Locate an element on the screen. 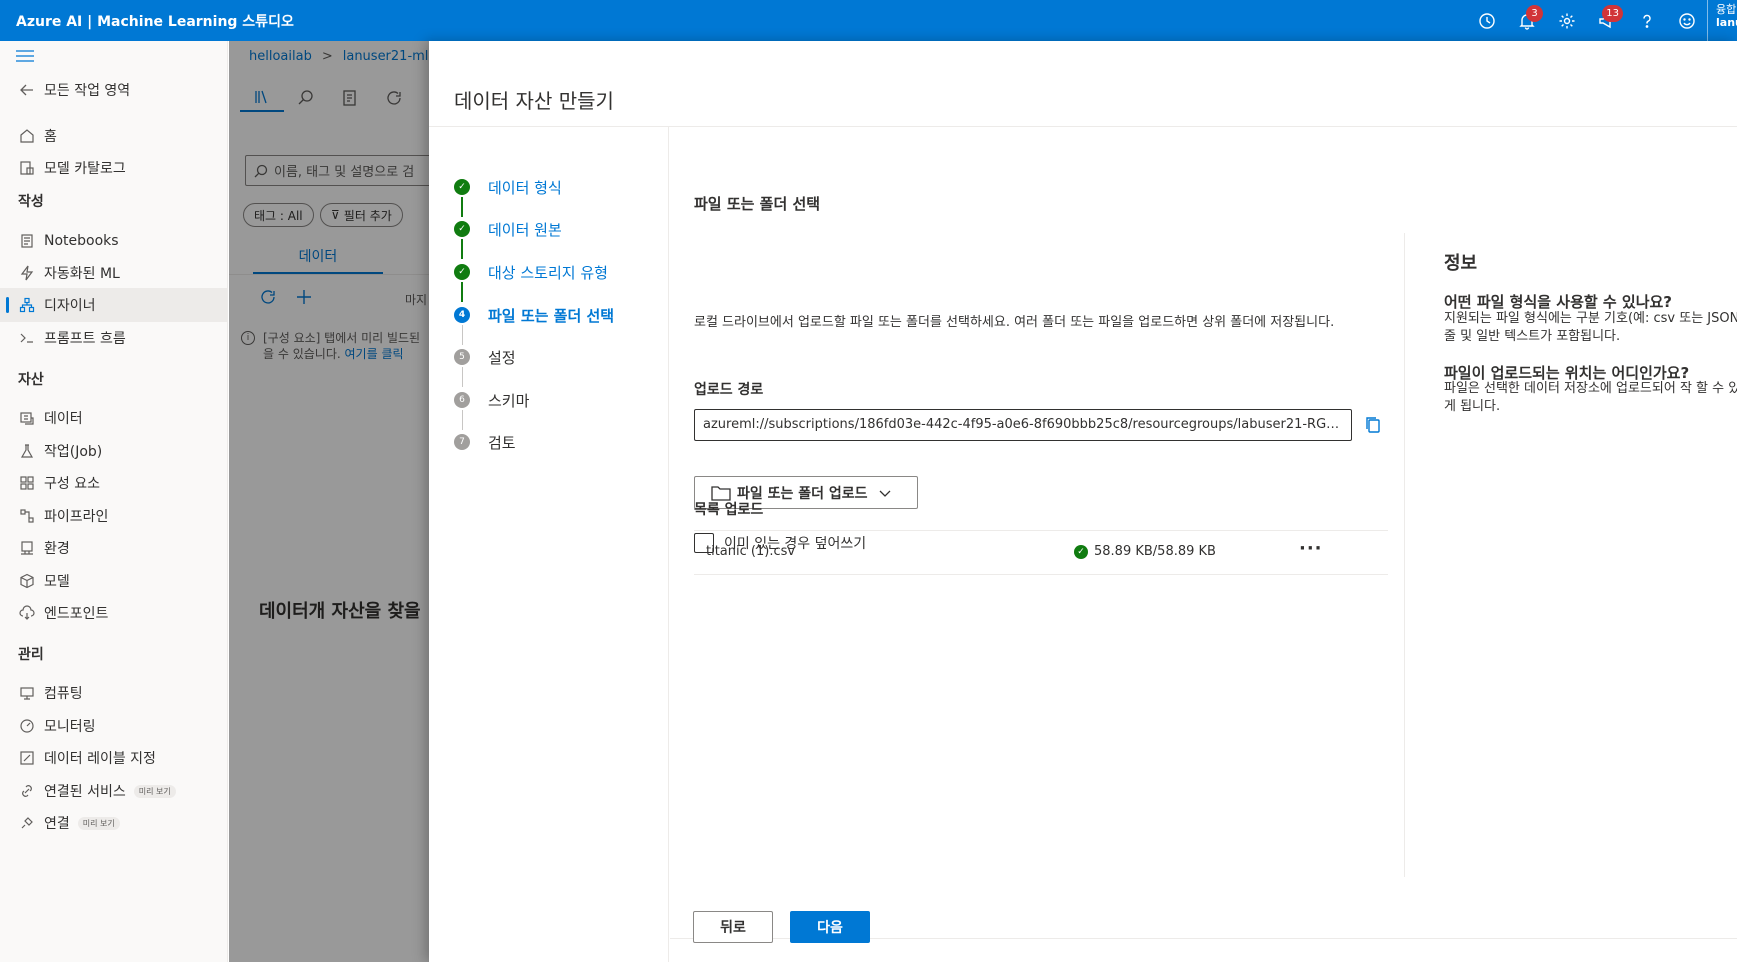 This screenshot has height=962, width=1737. app-title: Azure AI | Machine Learning 스튜디오 is located at coordinates (155, 21).